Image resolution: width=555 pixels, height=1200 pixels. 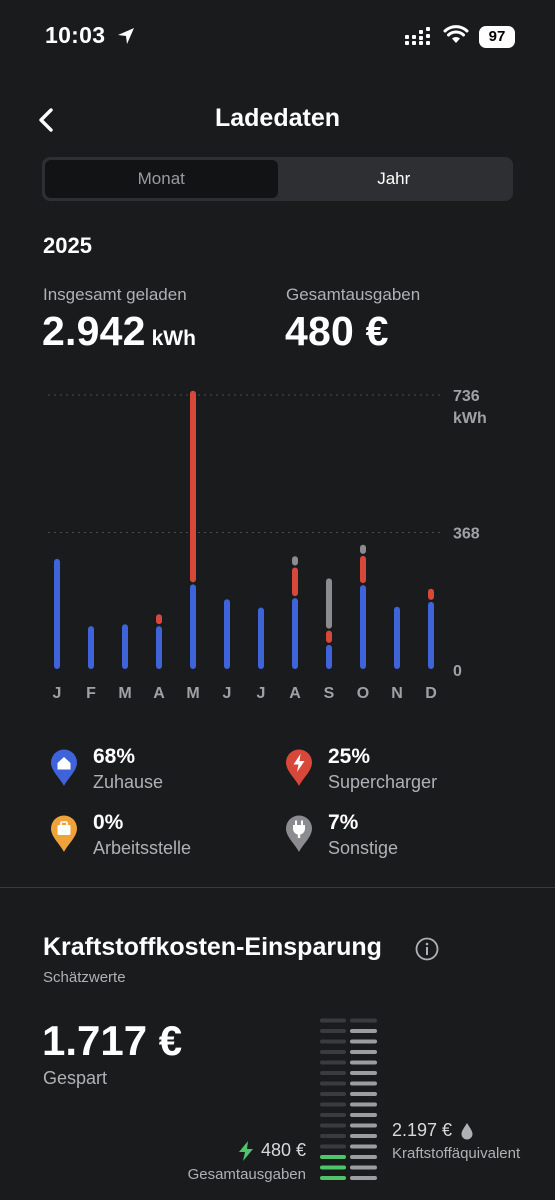 I want to click on wifi-icon, so click(x=456, y=34).